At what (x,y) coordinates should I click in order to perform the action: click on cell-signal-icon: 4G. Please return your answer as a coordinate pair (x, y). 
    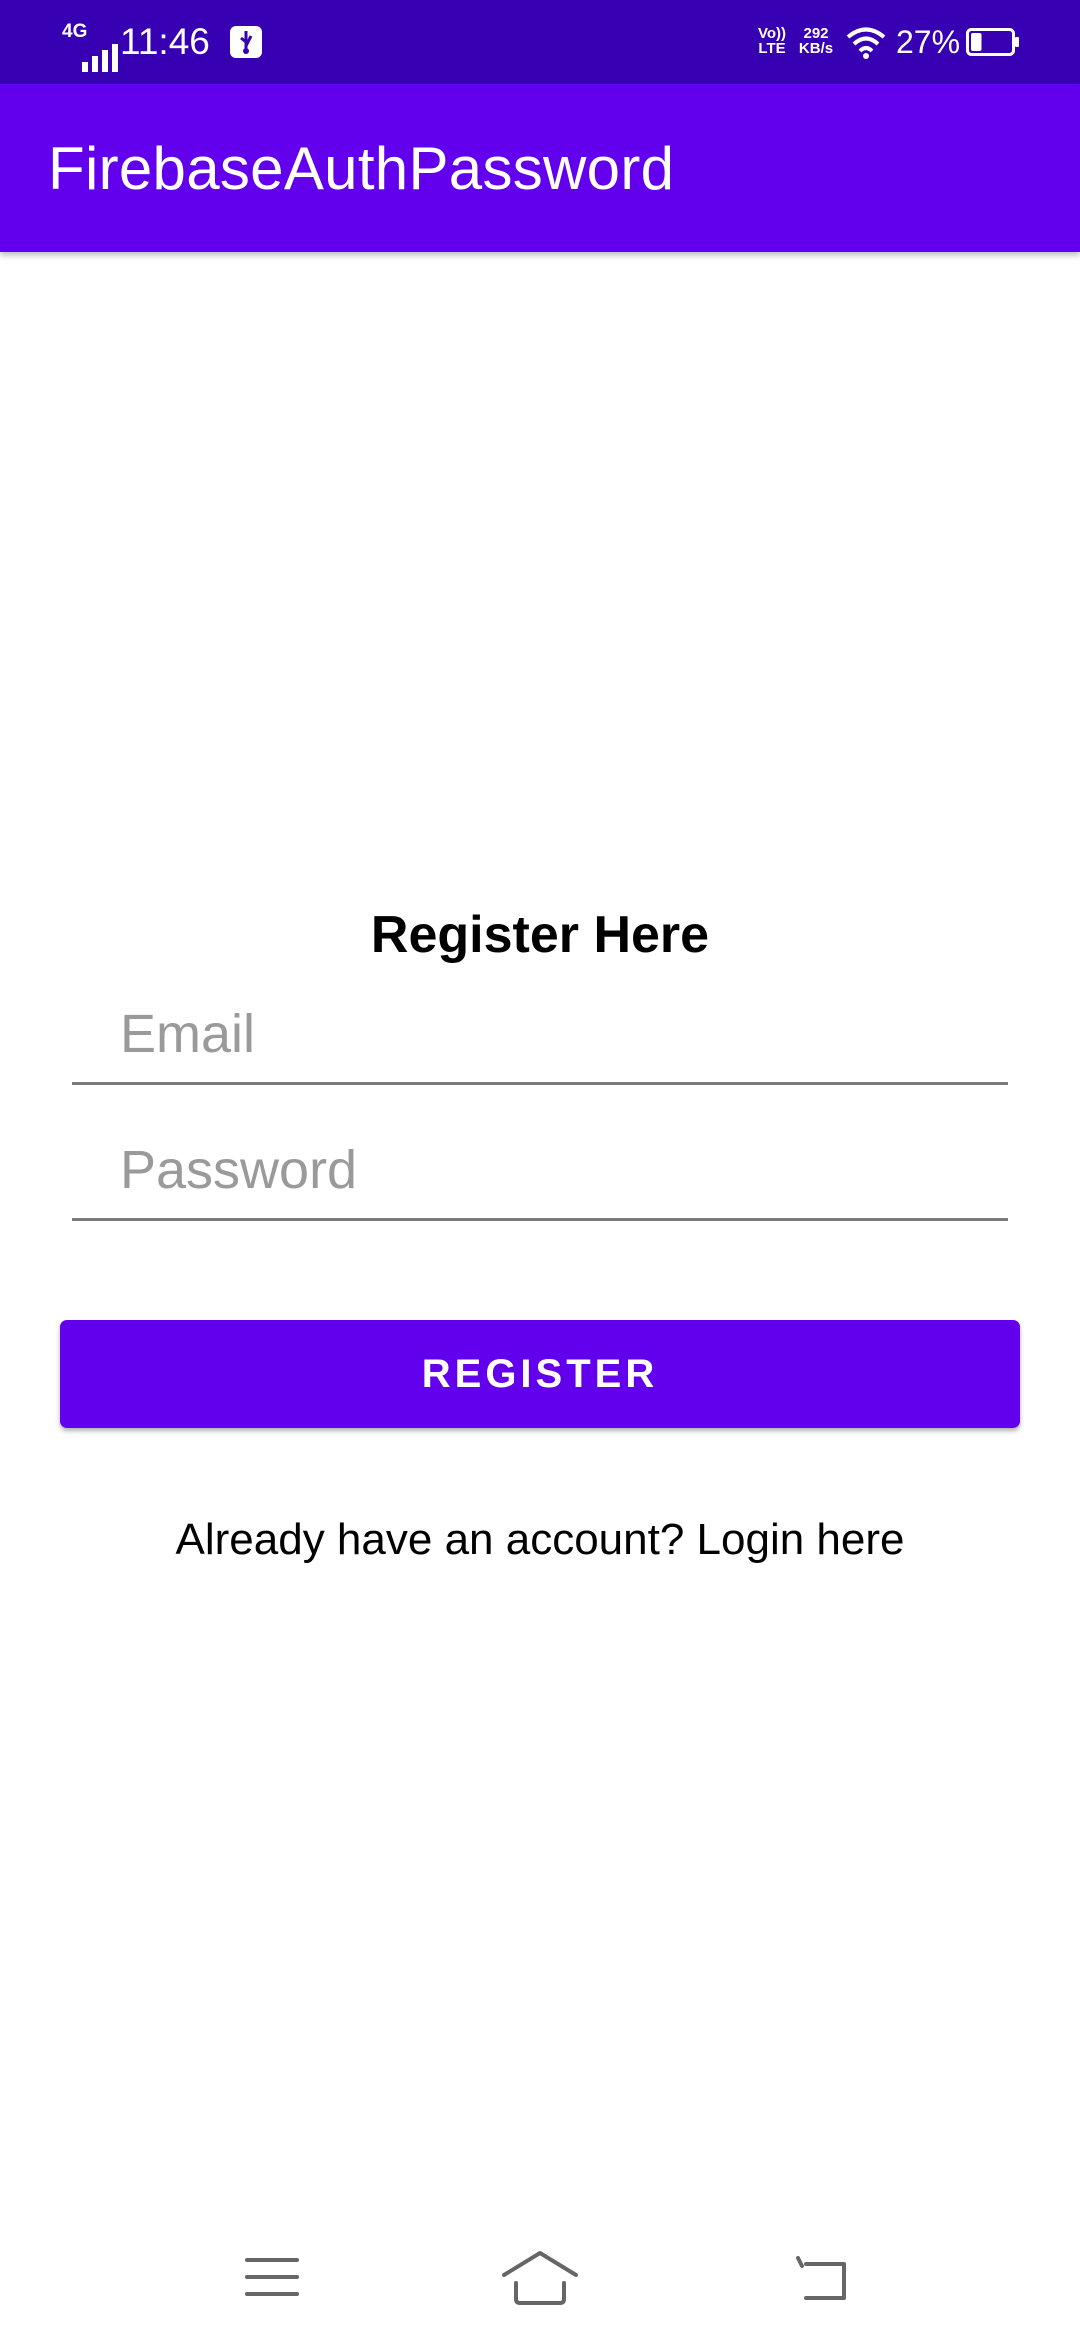
    Looking at the image, I should click on (90, 46).